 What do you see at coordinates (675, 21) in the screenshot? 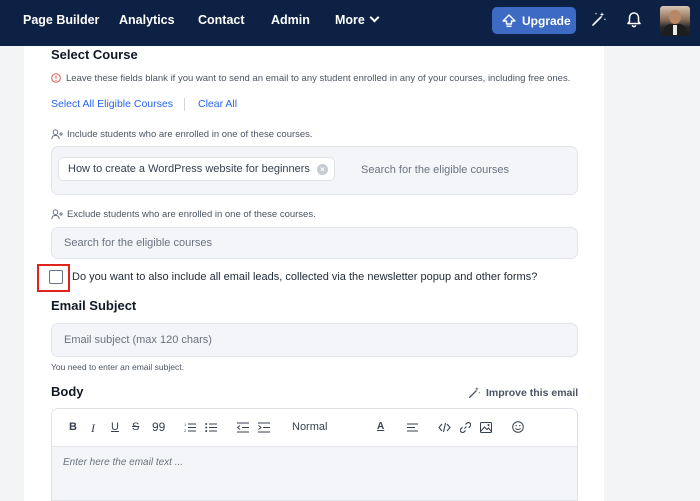
I see `avatar` at bounding box center [675, 21].